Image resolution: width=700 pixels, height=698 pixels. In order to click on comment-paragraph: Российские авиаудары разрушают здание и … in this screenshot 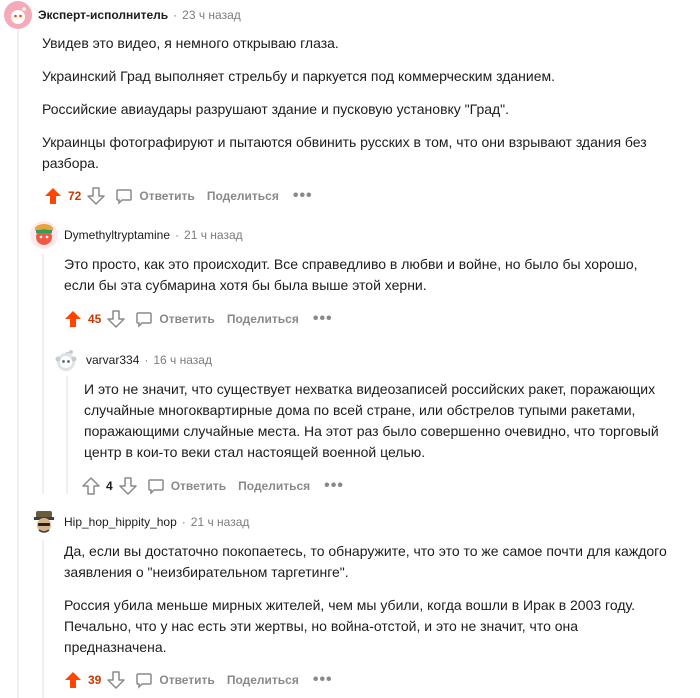, I will do `click(276, 109)`.